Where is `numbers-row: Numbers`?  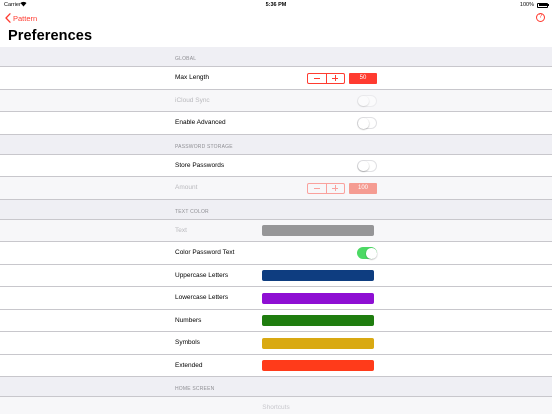
numbers-row: Numbers is located at coordinates (276, 320).